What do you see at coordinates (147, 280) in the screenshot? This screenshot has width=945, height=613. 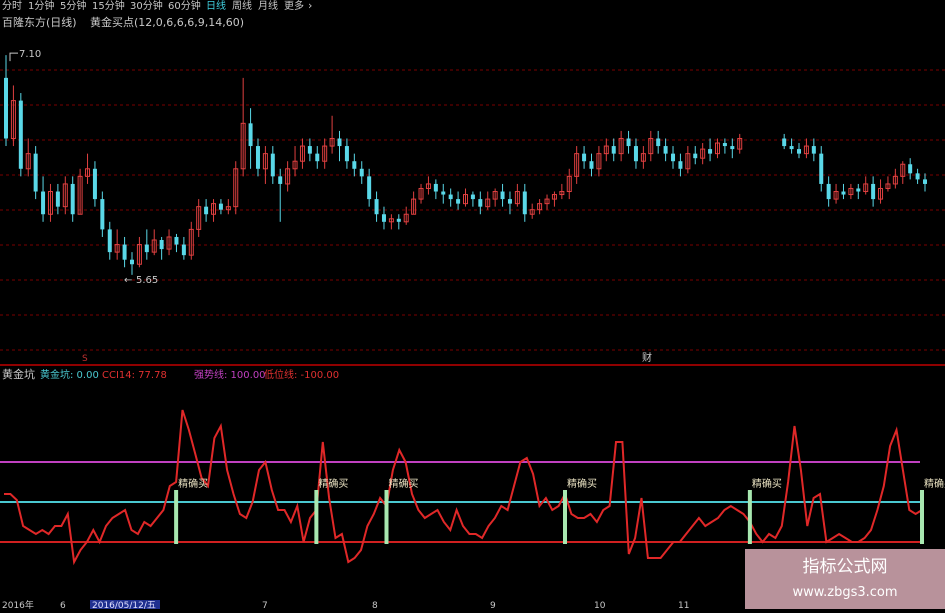 I see `low-marker-label: 5.65` at bounding box center [147, 280].